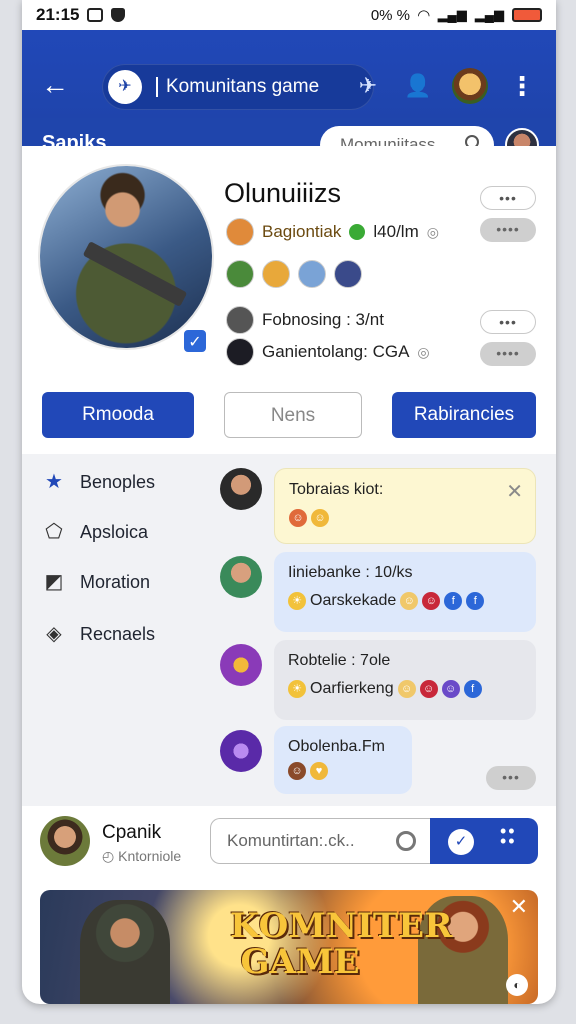  Describe the element at coordinates (336, 746) in the screenshot. I see `message-title: Obolenba.Fm` at that location.